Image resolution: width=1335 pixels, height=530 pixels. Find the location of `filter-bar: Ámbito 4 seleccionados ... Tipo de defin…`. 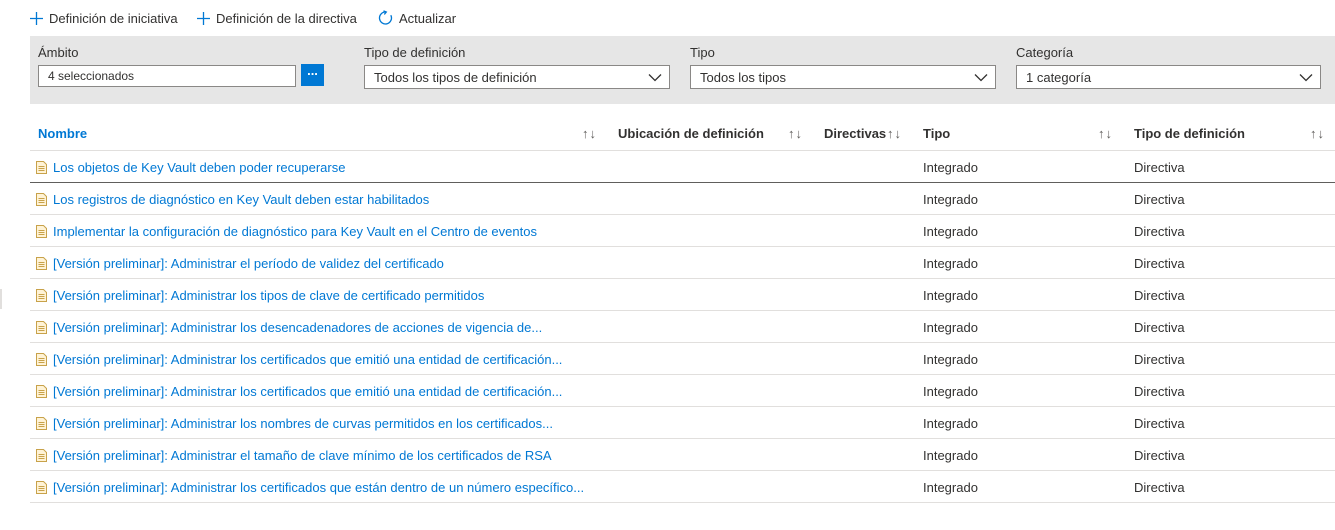

filter-bar: Ámbito 4 seleccionados ... Tipo de defin… is located at coordinates (682, 70).